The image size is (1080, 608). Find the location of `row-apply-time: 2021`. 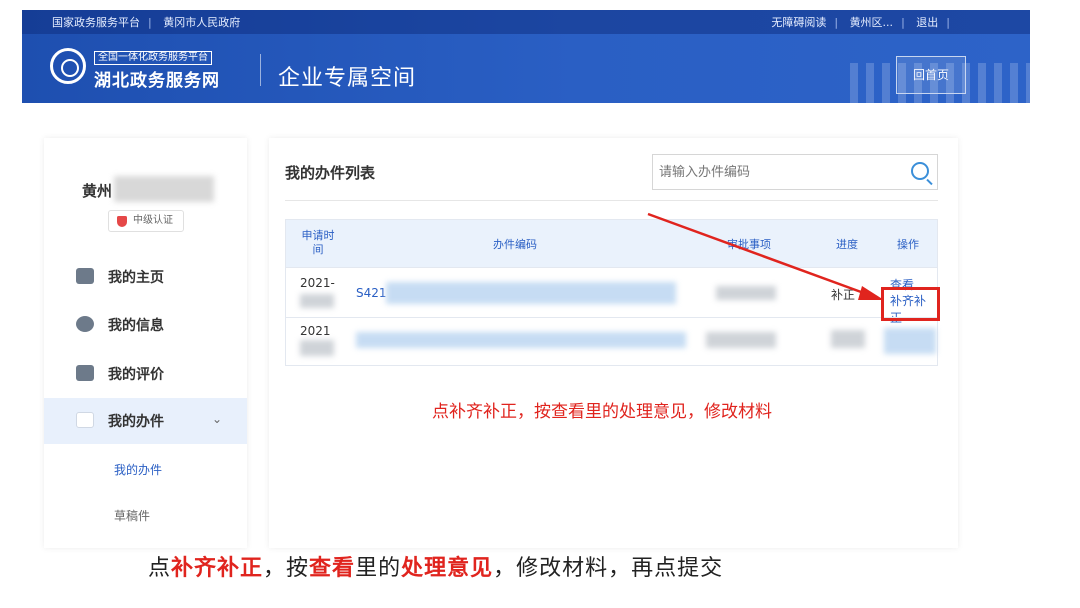

row-apply-time: 2021 is located at coordinates (315, 331).